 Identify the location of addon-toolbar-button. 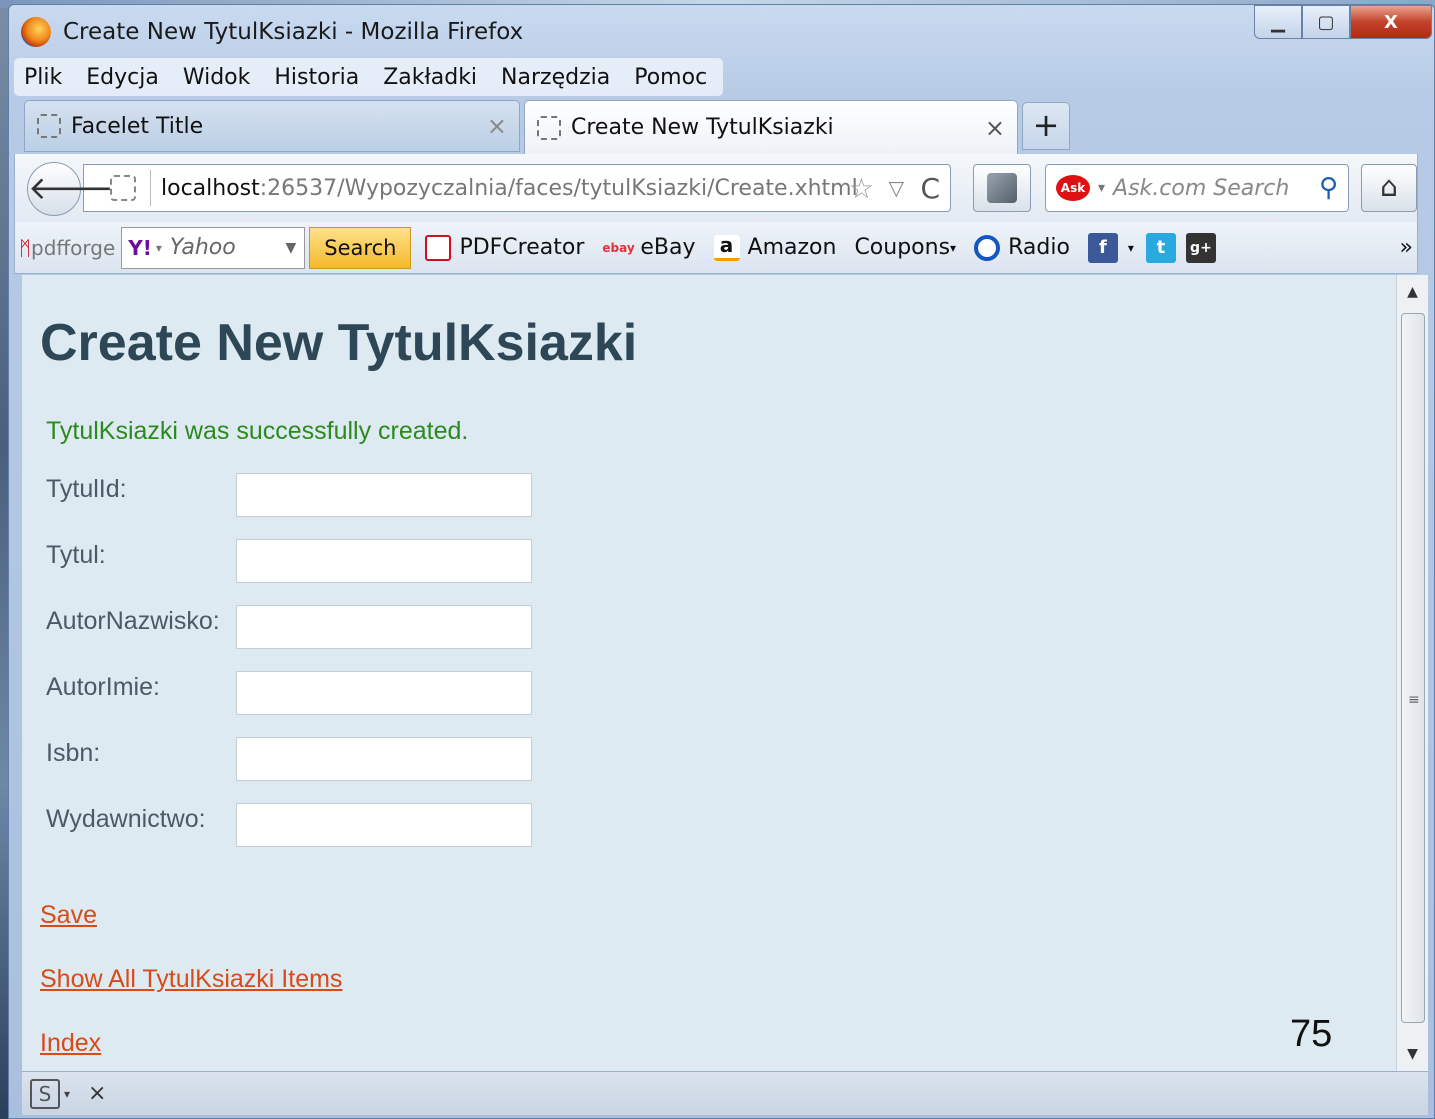
(1002, 188).